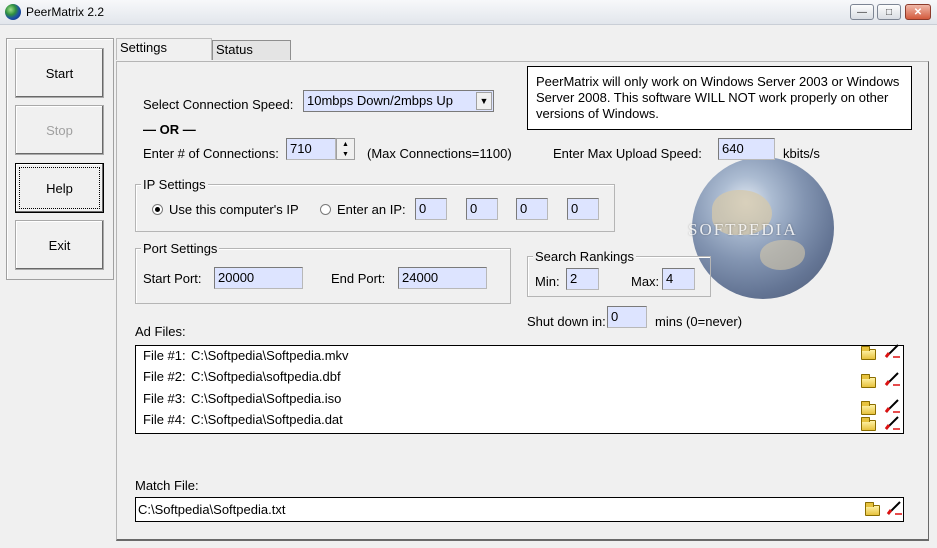 The height and width of the screenshot is (548, 937). I want to click on minimize-button: —, so click(862, 12).